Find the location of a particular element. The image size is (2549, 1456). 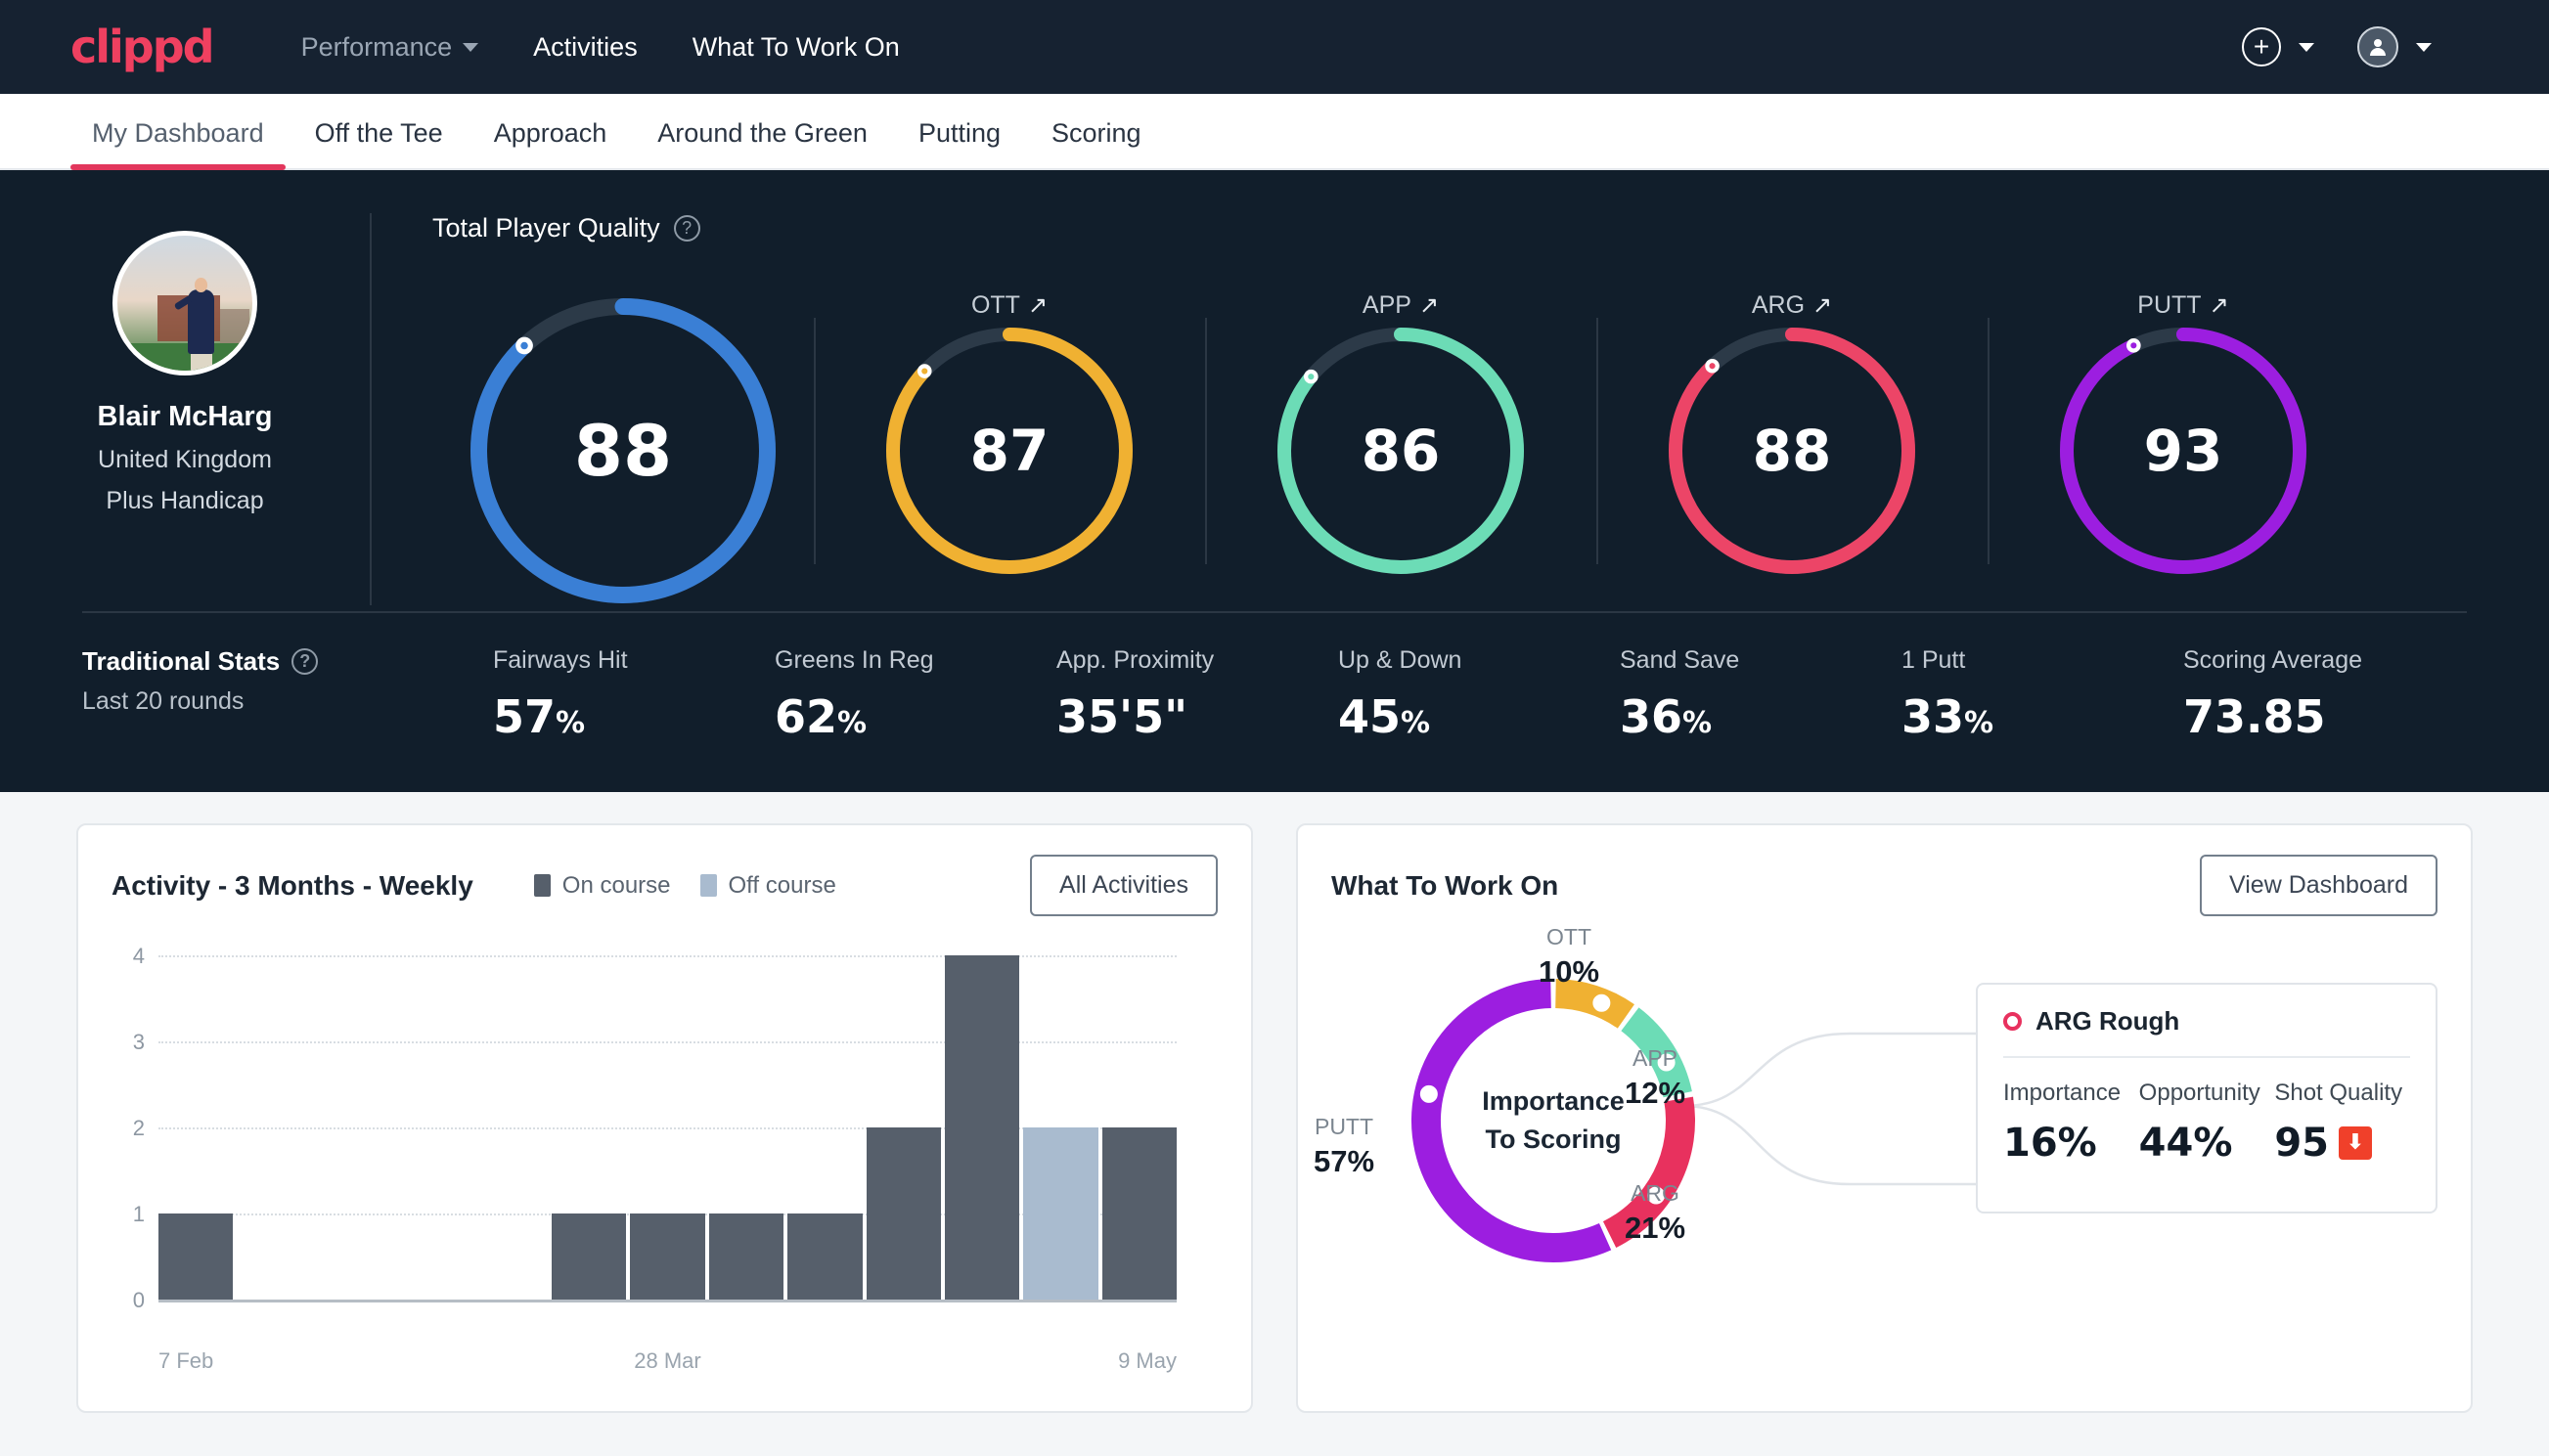

arg-metric-shot-quality-value-wrap: 95 ⬇ is located at coordinates (2342, 1143).